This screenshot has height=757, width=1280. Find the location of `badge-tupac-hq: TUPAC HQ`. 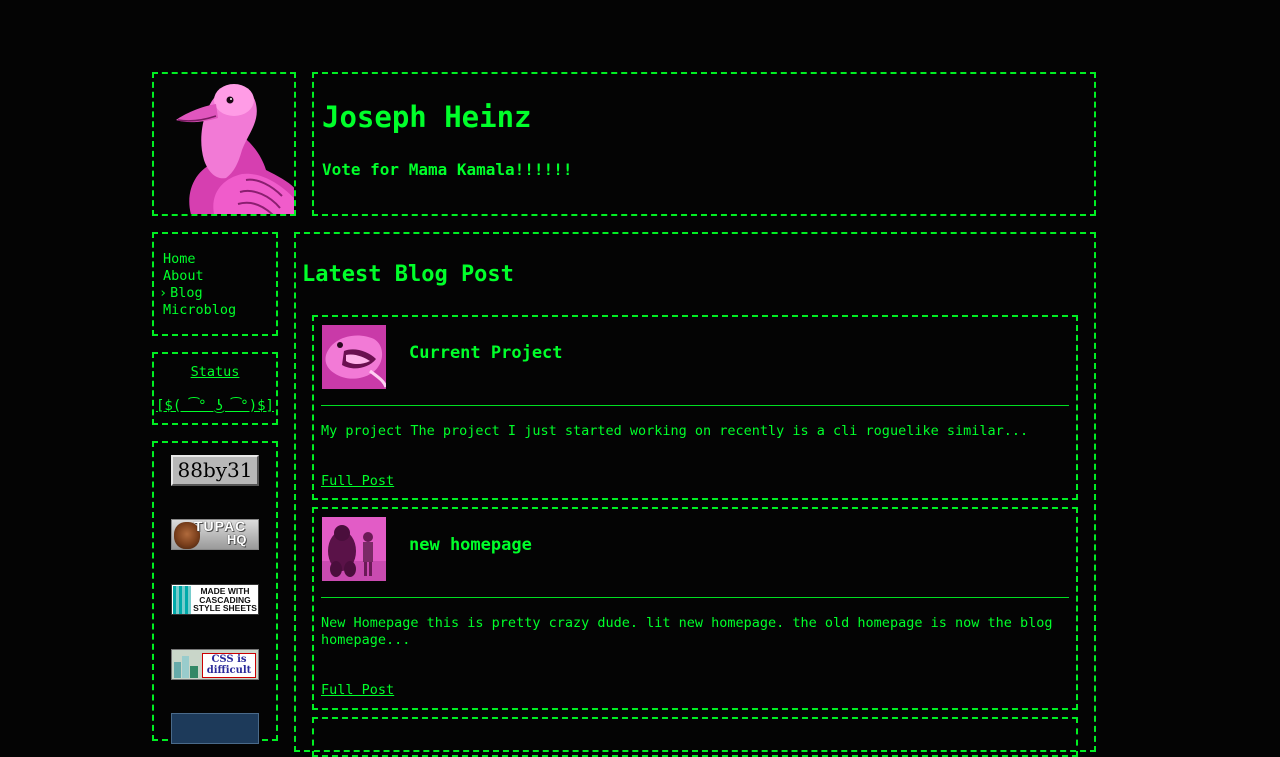

badge-tupac-hq: TUPAC HQ is located at coordinates (215, 534).